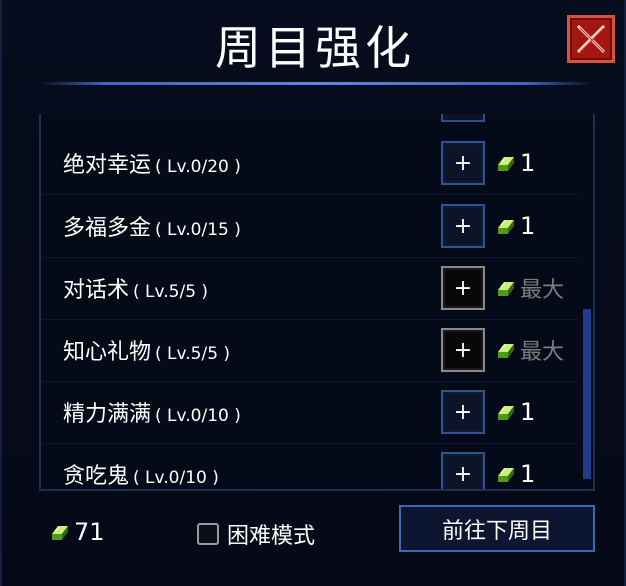 The width and height of the screenshot is (626, 586). I want to click on upgrade-name: 对话术, so click(96, 290).